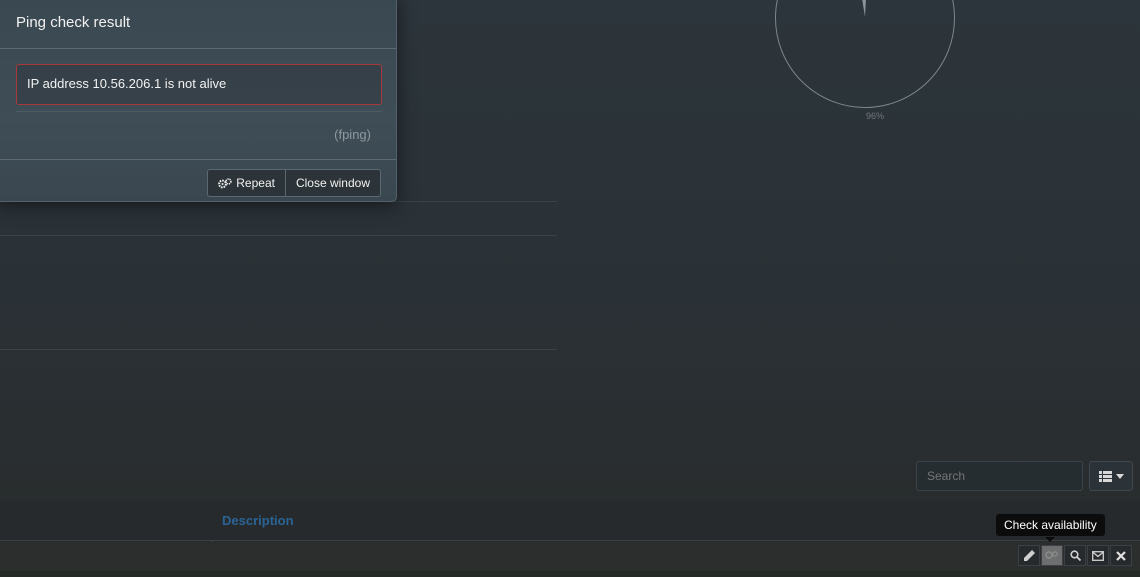 Image resolution: width=1140 pixels, height=577 pixels. What do you see at coordinates (258, 520) in the screenshot?
I see `column-header-description: Description` at bounding box center [258, 520].